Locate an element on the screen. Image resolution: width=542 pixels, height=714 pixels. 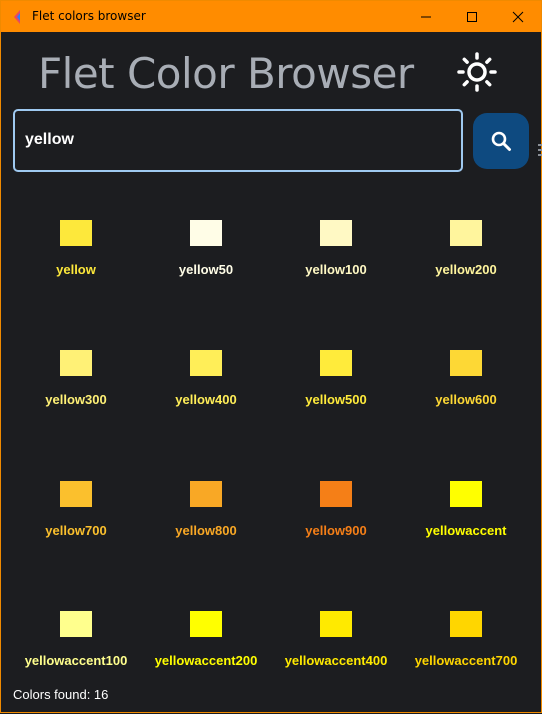
color-name-label: yellowaccent700 is located at coordinates (466, 660).